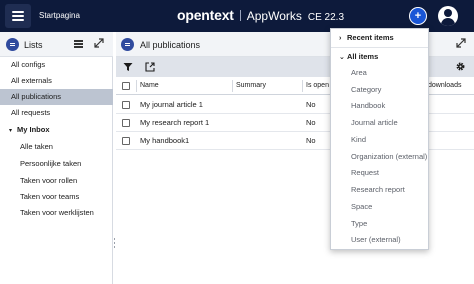  Describe the element at coordinates (18, 16) in the screenshot. I see `hamburger-menu-icon` at that location.